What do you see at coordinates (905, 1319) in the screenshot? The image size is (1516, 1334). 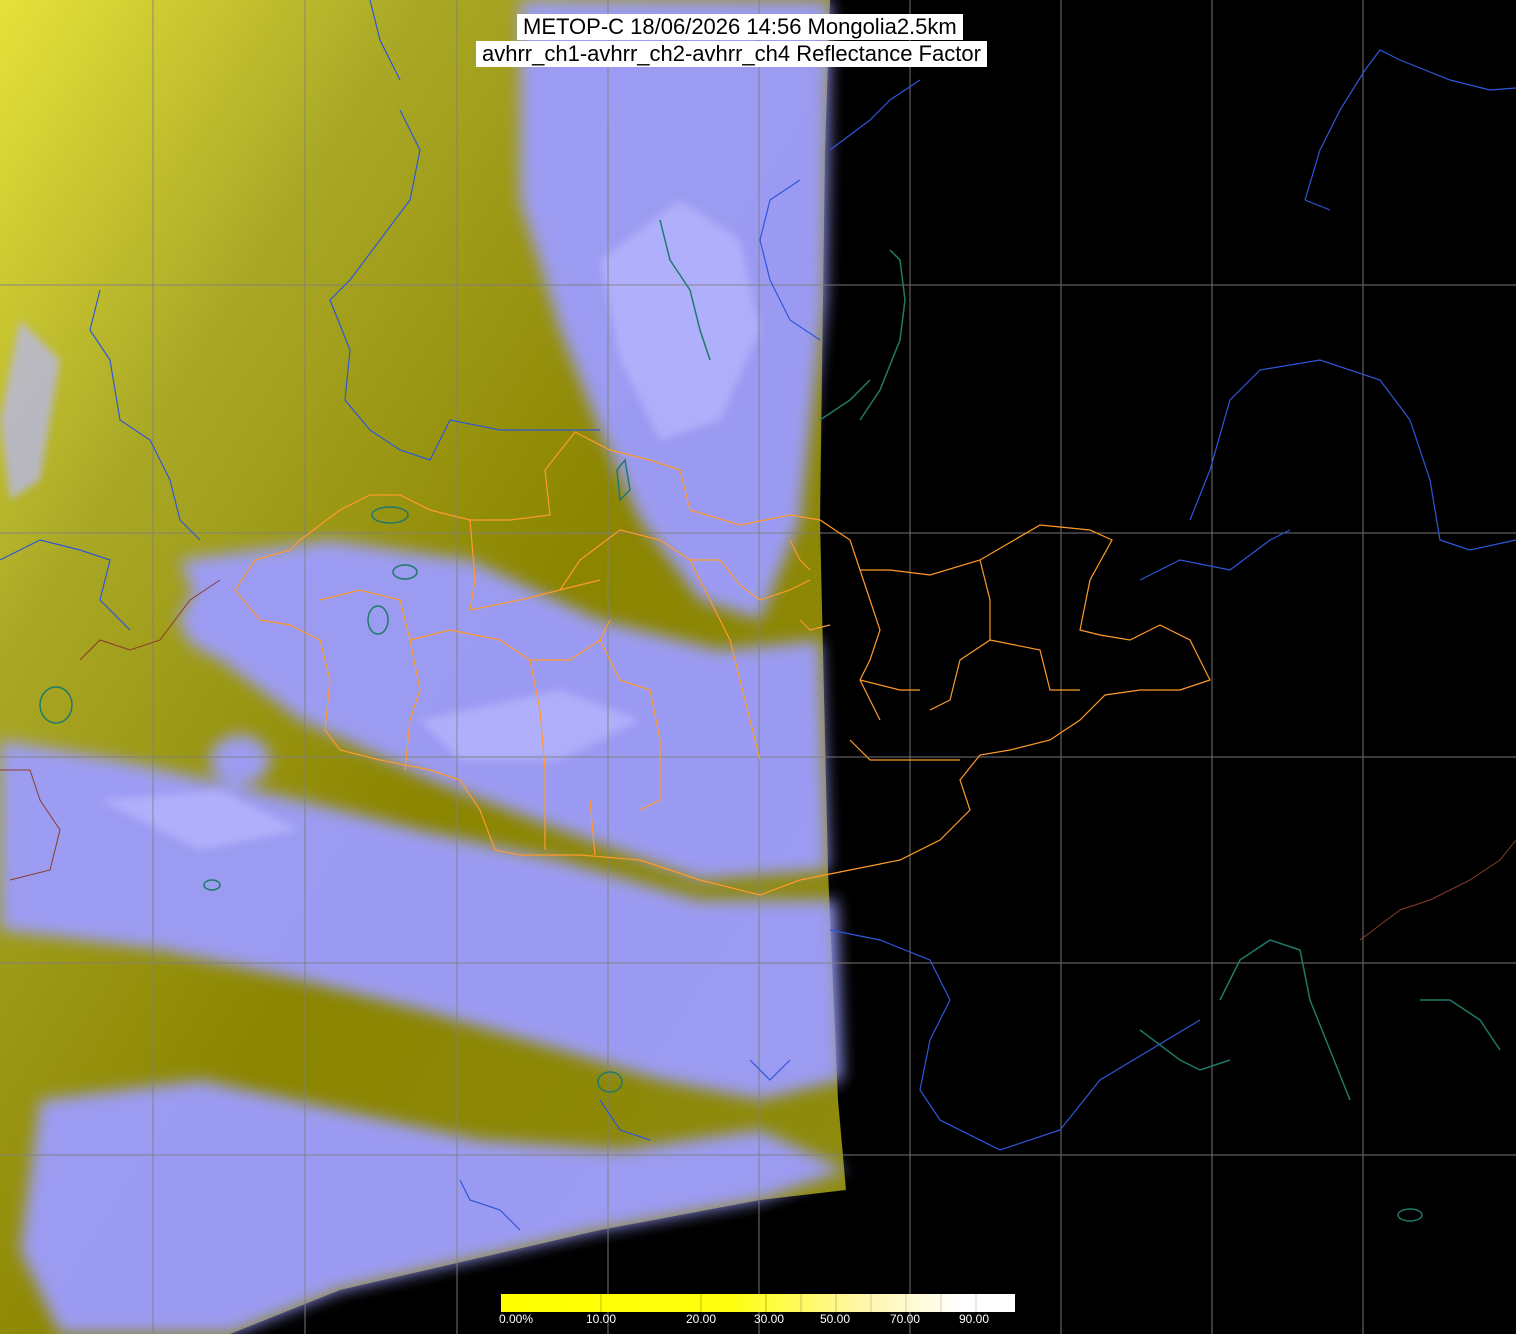 I see `colorbar-label-5: 70.00` at bounding box center [905, 1319].